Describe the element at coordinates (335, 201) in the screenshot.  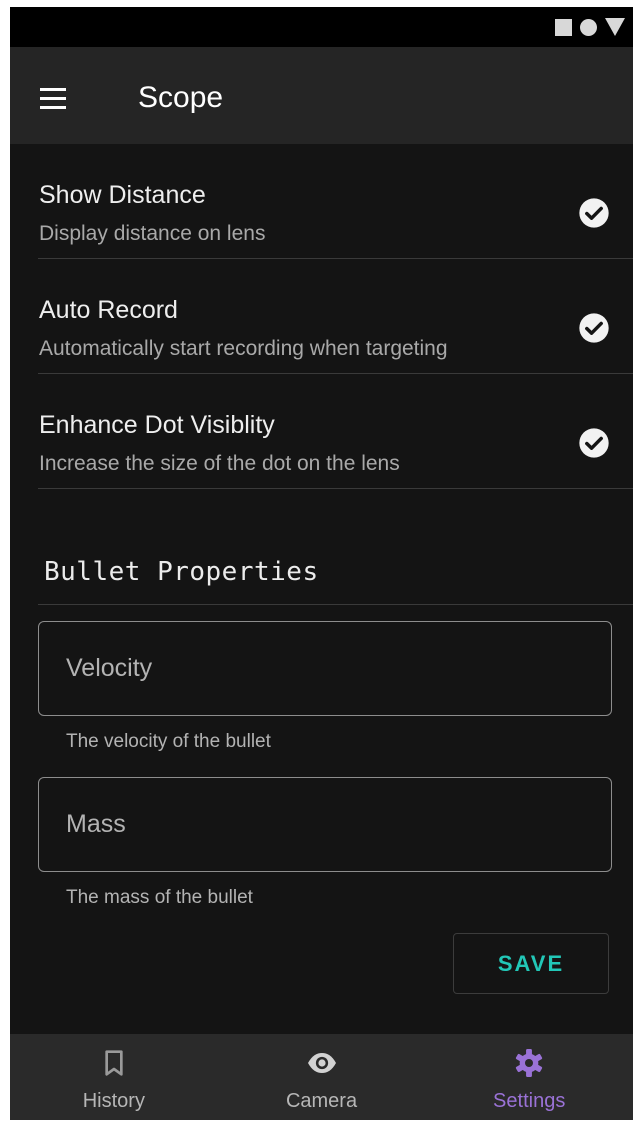
I see `setting-show-distance: Show Distance Display distance on lens` at that location.